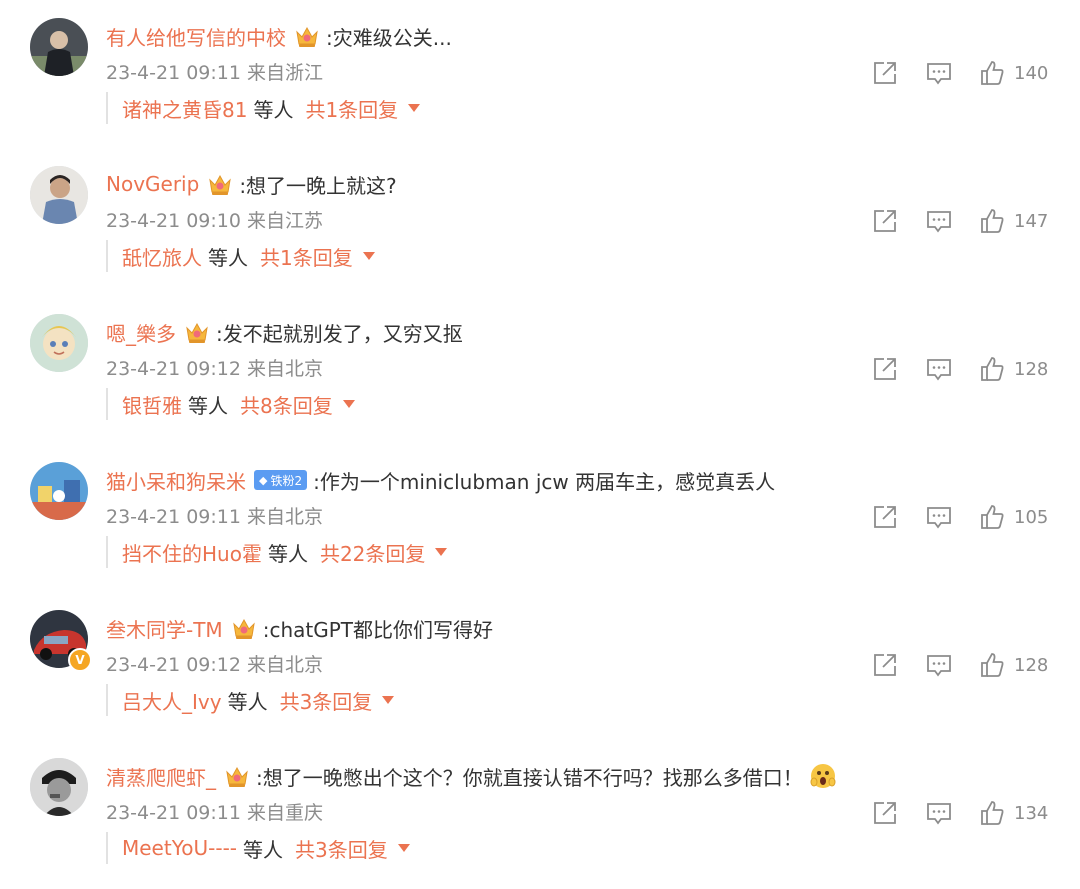 This screenshot has height=889, width=1080. I want to click on comment-line: 清蒸爬爬虾_ :想了一晚憋出个这个？你就直接认错不行吗？找那么多借口！, so click(471, 776).